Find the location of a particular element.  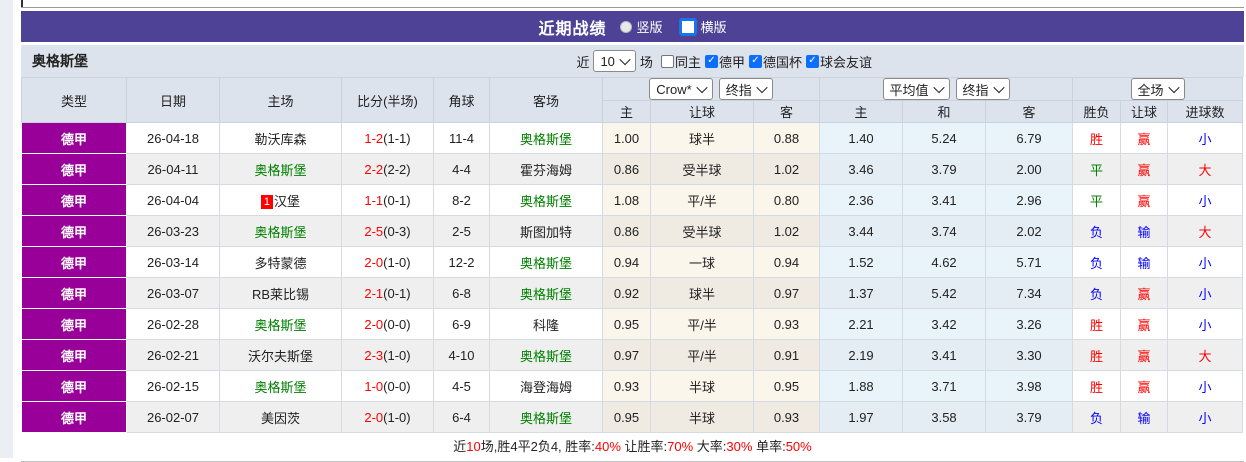

subcol-asian-home: 主 is located at coordinates (626, 111).